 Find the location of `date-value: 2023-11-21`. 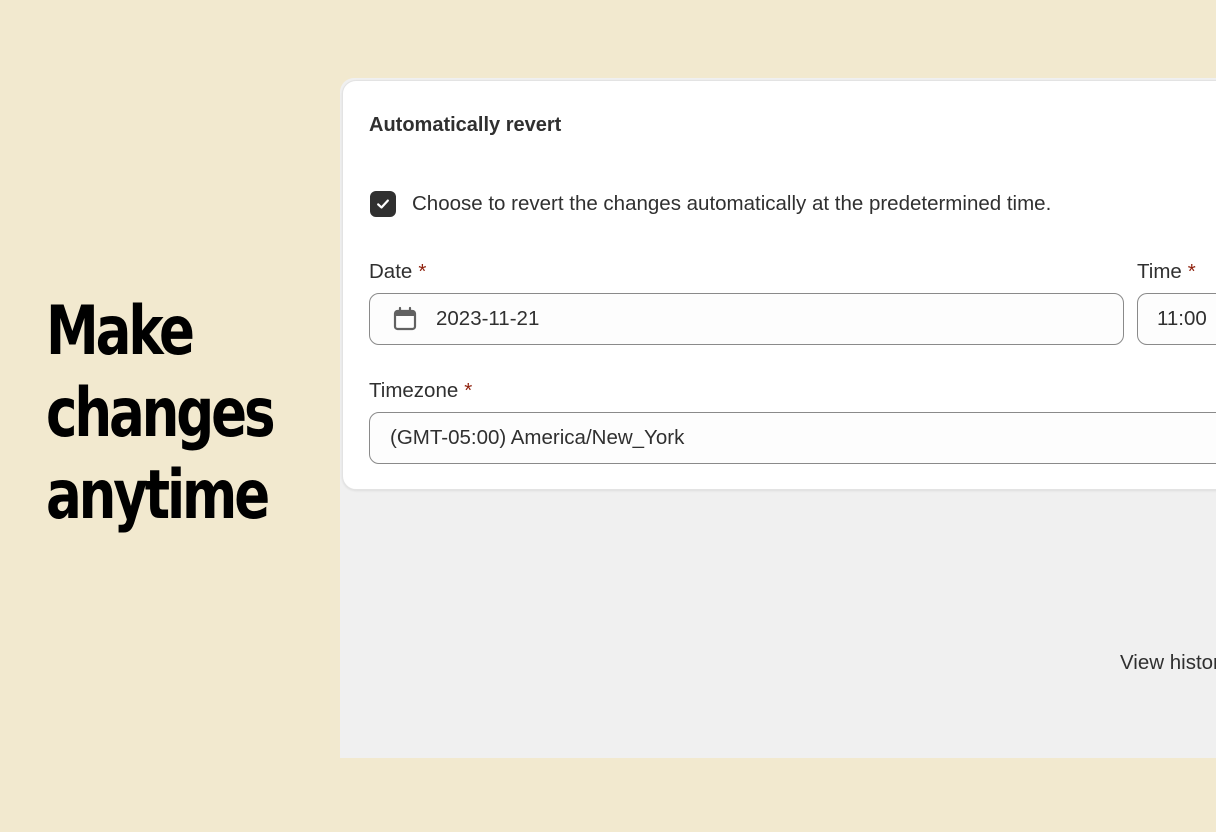

date-value: 2023-11-21 is located at coordinates (488, 318).